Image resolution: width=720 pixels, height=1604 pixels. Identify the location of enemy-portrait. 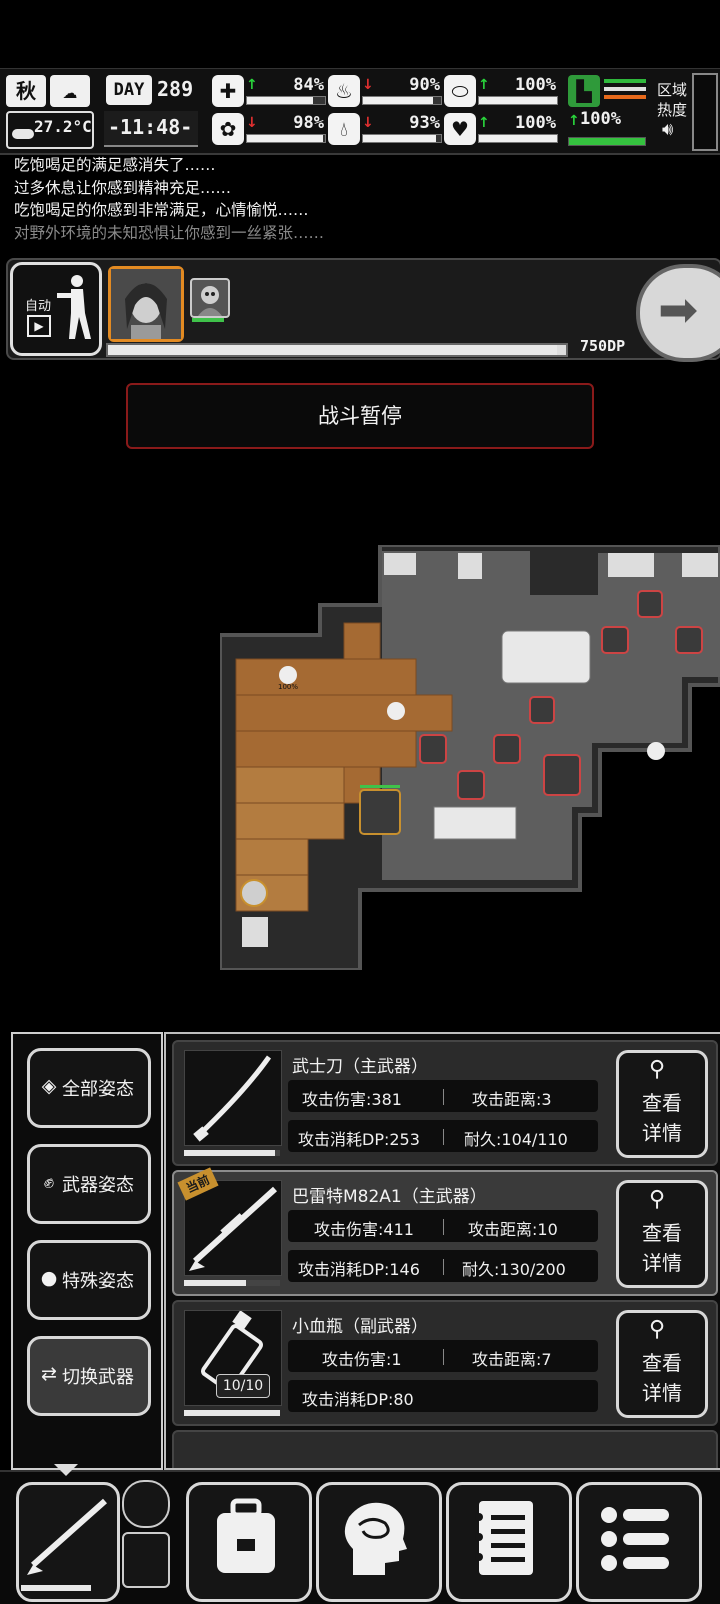
(210, 298).